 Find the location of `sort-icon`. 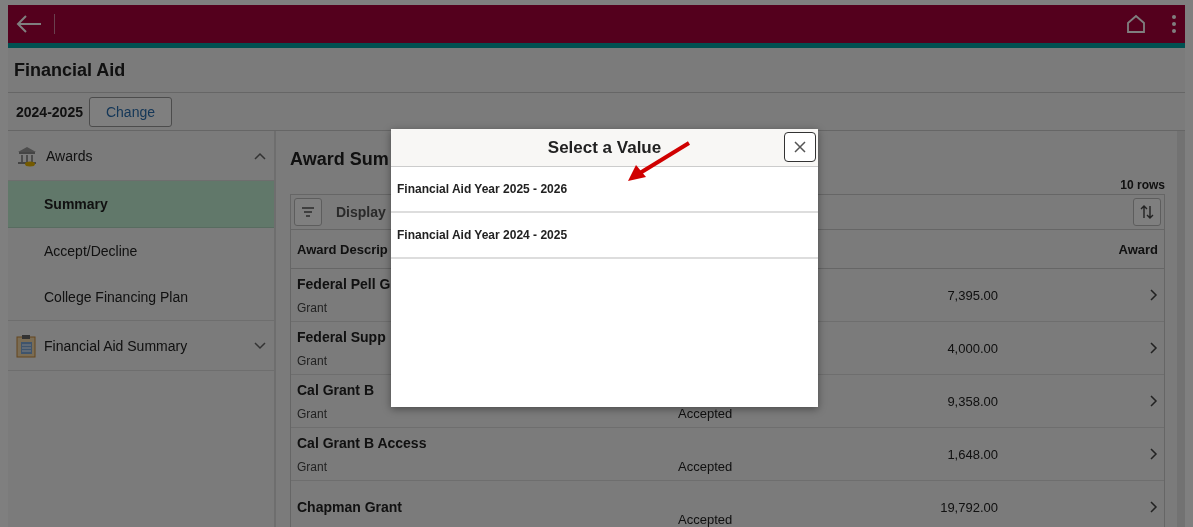

sort-icon is located at coordinates (1147, 212).